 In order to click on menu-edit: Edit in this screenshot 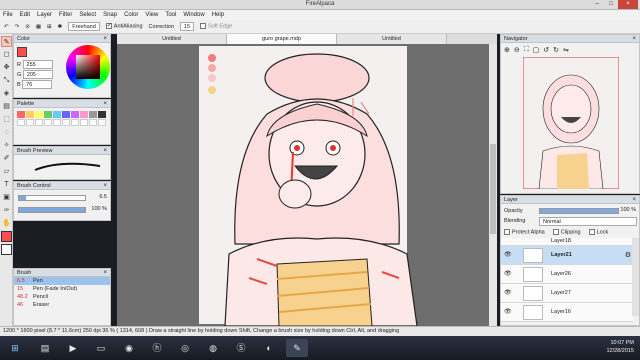, I will do `click(25, 15)`.